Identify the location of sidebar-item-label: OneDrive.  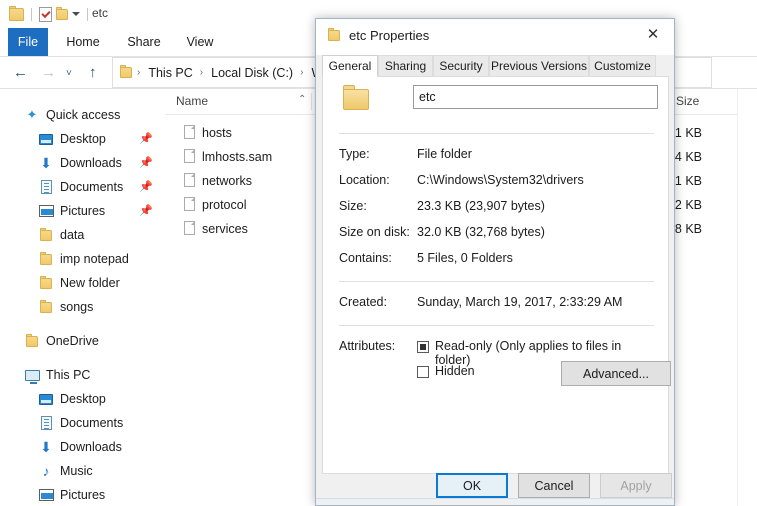
(72, 341).